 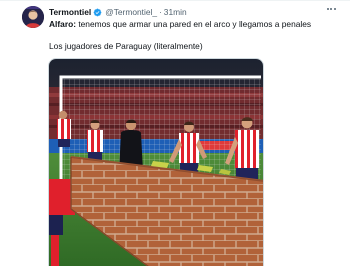 What do you see at coordinates (126, 46) in the screenshot?
I see `tweet-text-line-2: Los jugadores de Paraguay (literalmente)` at bounding box center [126, 46].